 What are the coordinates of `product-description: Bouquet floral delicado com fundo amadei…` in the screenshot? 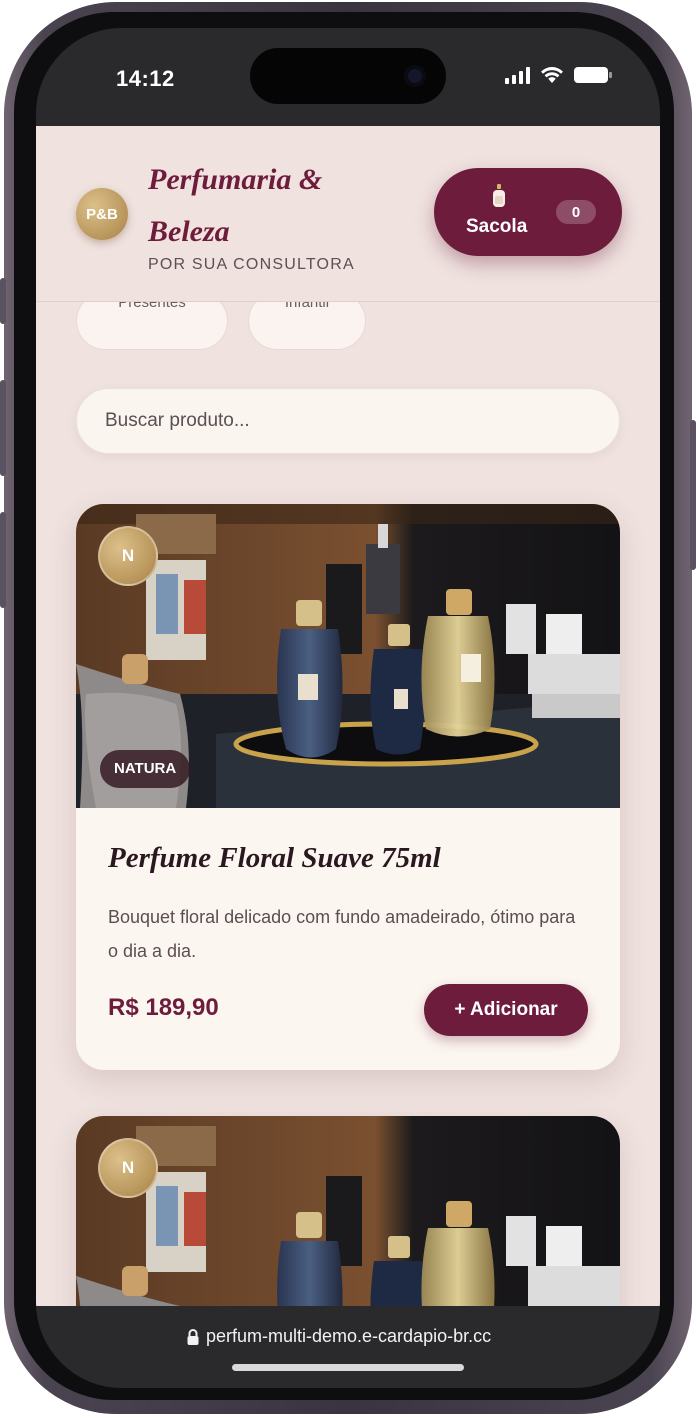 It's located at (342, 934).